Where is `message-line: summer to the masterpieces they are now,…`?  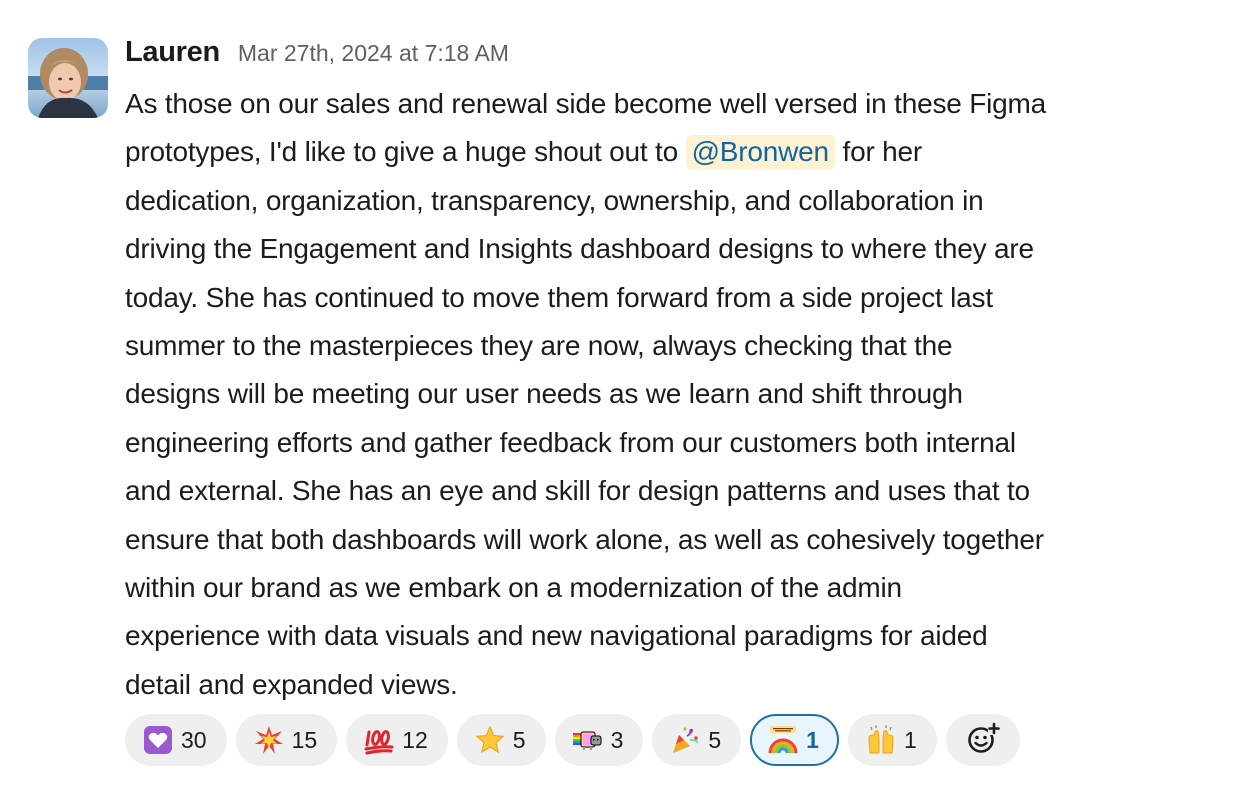 message-line: summer to the masterpieces they are now,… is located at coordinates (539, 346).